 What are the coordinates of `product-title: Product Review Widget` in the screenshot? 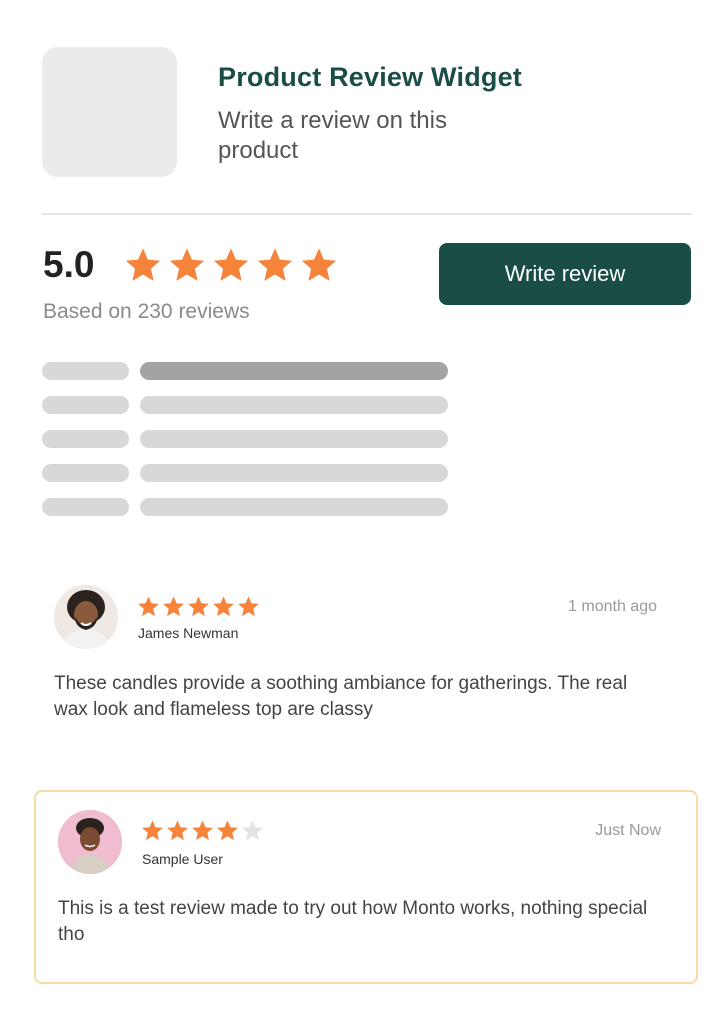 It's located at (370, 77).